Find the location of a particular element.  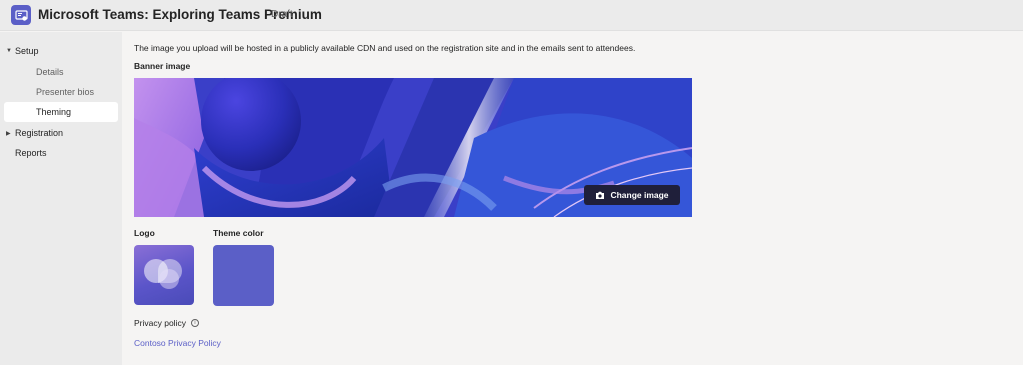

sidebar-item-presenter-bios: Presenter bios is located at coordinates (61, 92).